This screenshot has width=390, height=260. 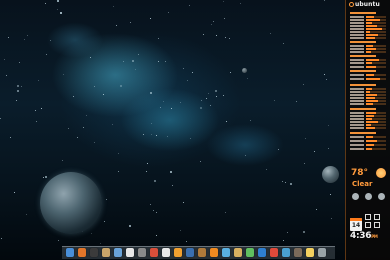 I want to click on folder-icon, so click(x=238, y=252).